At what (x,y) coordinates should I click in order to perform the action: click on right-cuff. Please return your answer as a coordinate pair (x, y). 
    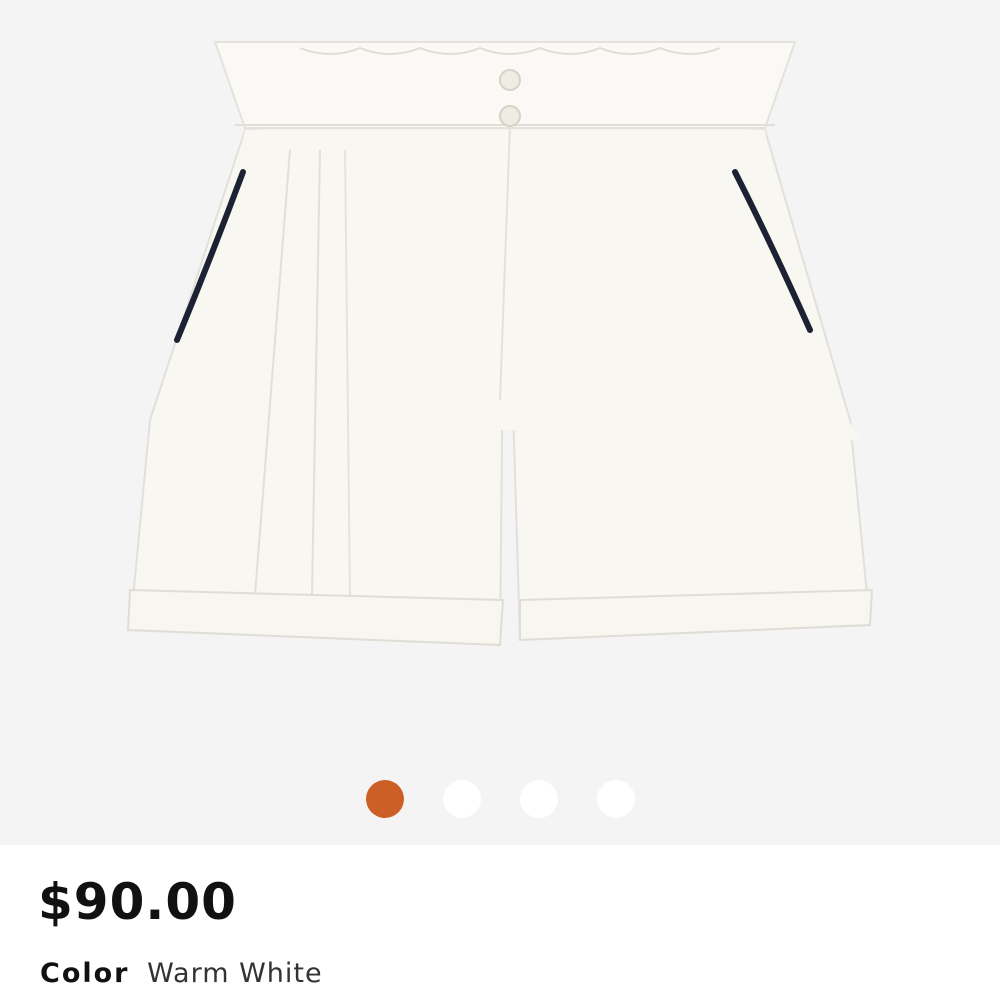
    Looking at the image, I should click on (696, 615).